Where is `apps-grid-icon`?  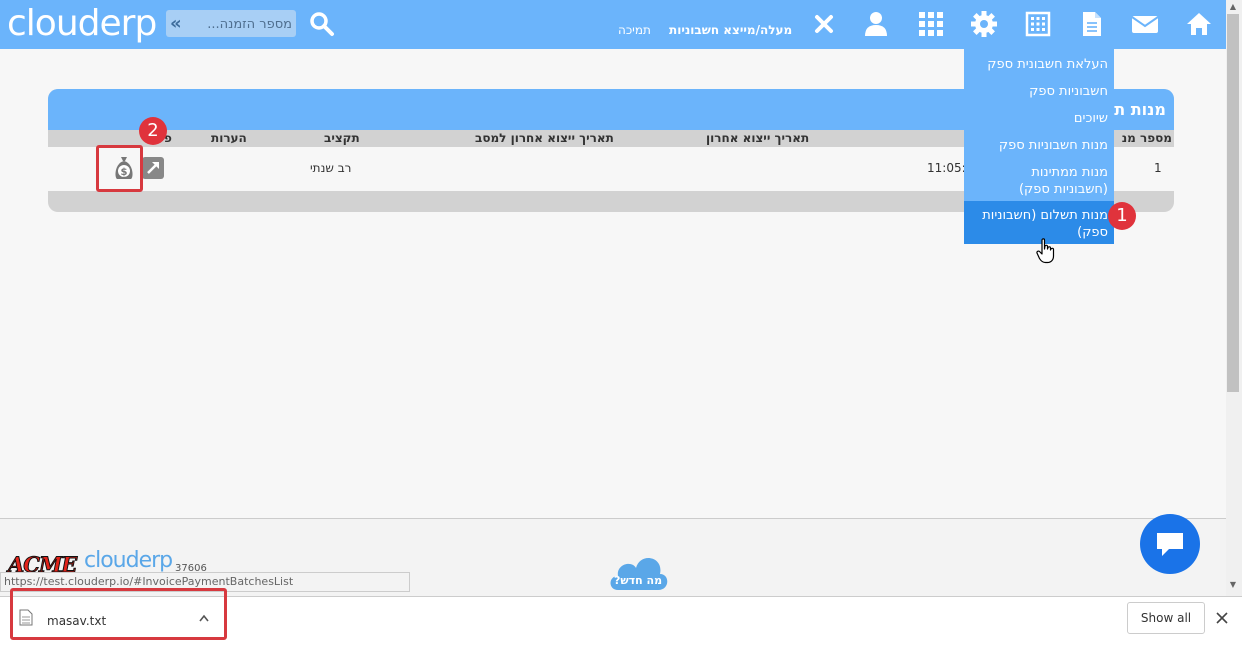 apps-grid-icon is located at coordinates (931, 24).